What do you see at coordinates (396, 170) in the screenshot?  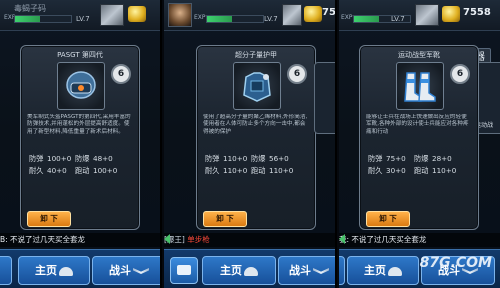 I see `stat-value: 30+0` at bounding box center [396, 170].